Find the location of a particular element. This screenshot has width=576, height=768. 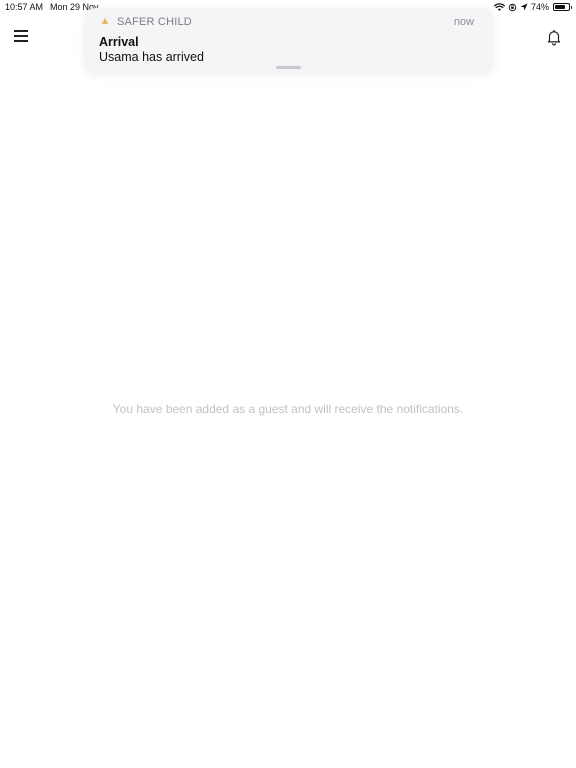

status-right: 74% is located at coordinates (533, 7).